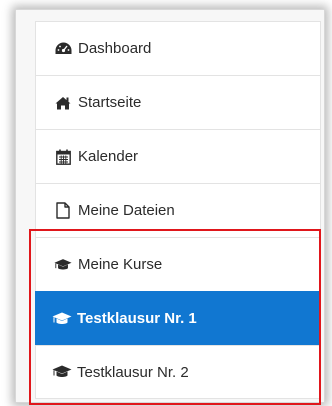  Describe the element at coordinates (63, 103) in the screenshot. I see `home-icon` at that location.